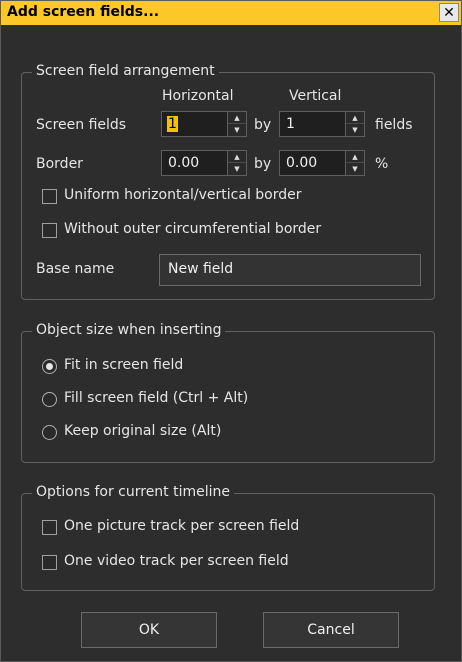 Image resolution: width=462 pixels, height=662 pixels. I want to click on screen-fields-vertical-spinner: 1 ▲ ▼, so click(322, 124).